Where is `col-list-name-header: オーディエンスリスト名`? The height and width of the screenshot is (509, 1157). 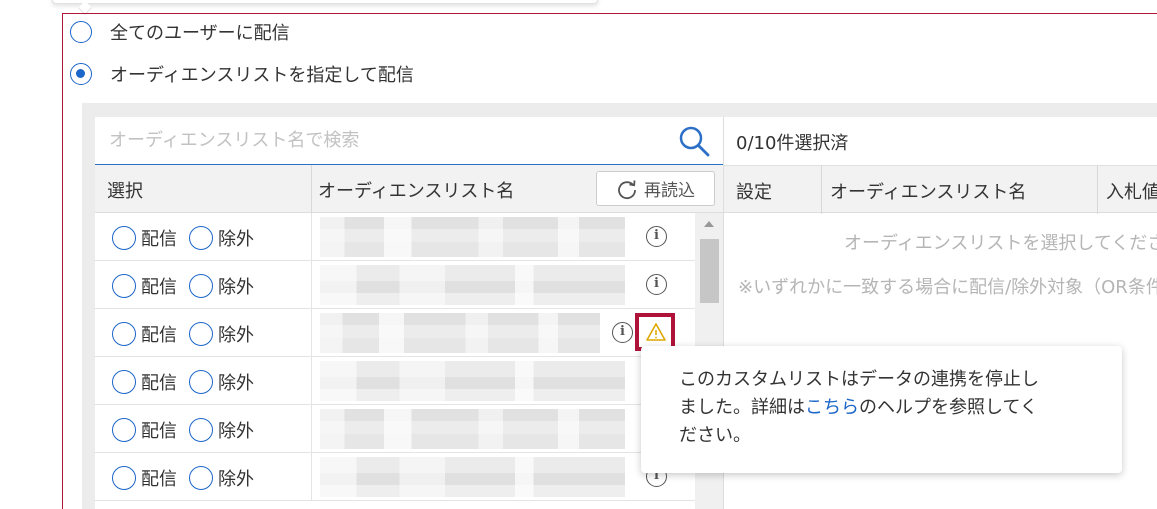 col-list-name-header: オーディエンスリスト名 is located at coordinates (928, 192).